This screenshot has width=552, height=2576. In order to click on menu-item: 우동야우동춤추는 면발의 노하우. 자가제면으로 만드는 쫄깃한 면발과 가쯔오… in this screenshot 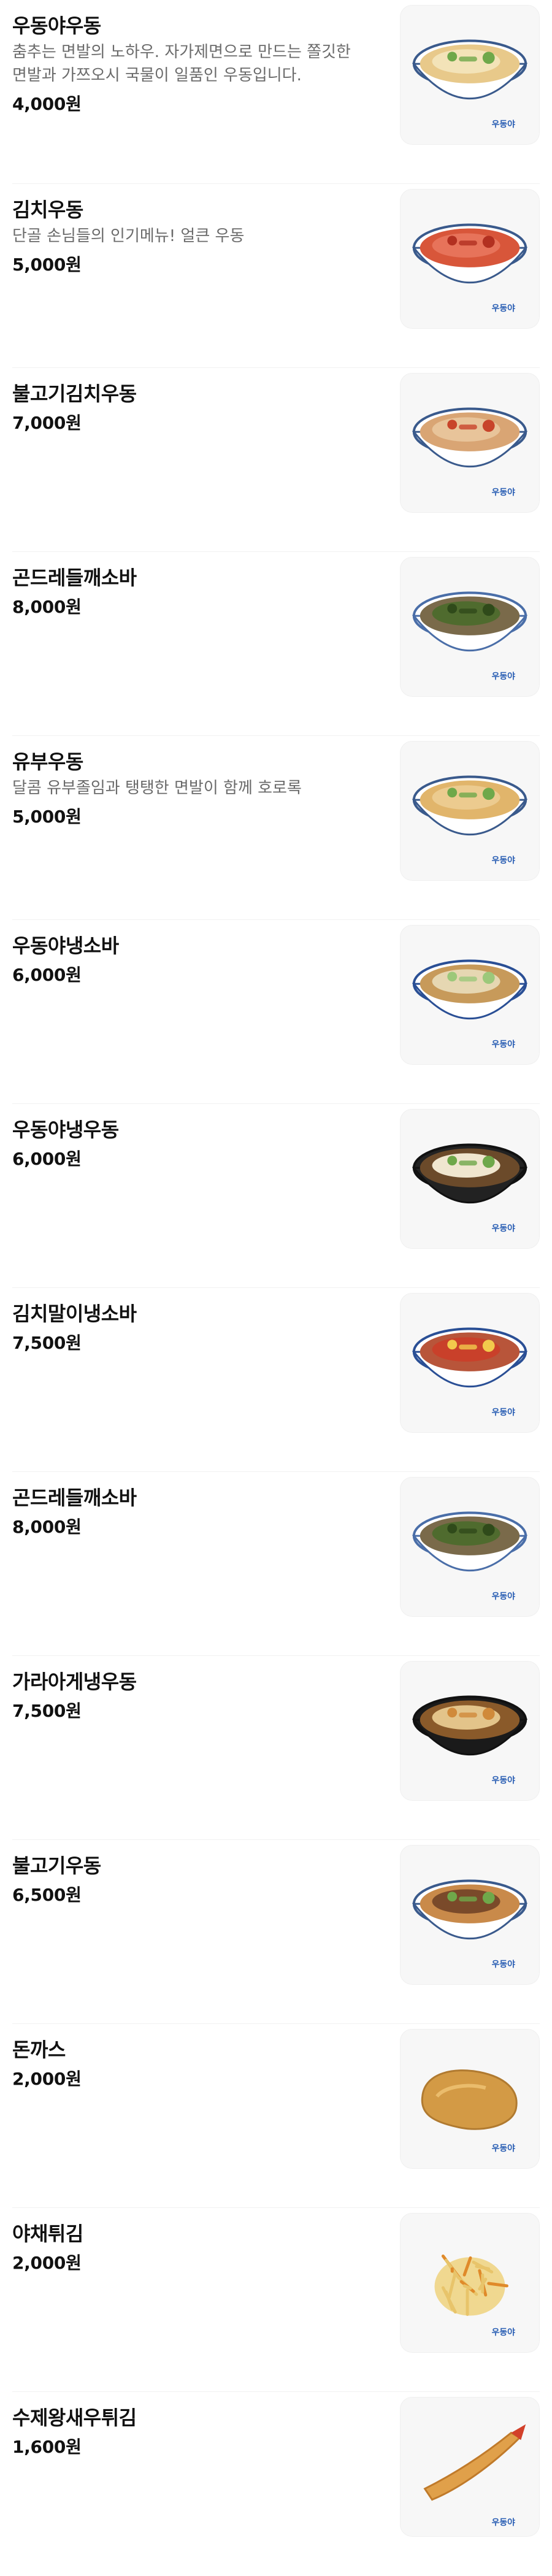, I will do `click(276, 92)`.